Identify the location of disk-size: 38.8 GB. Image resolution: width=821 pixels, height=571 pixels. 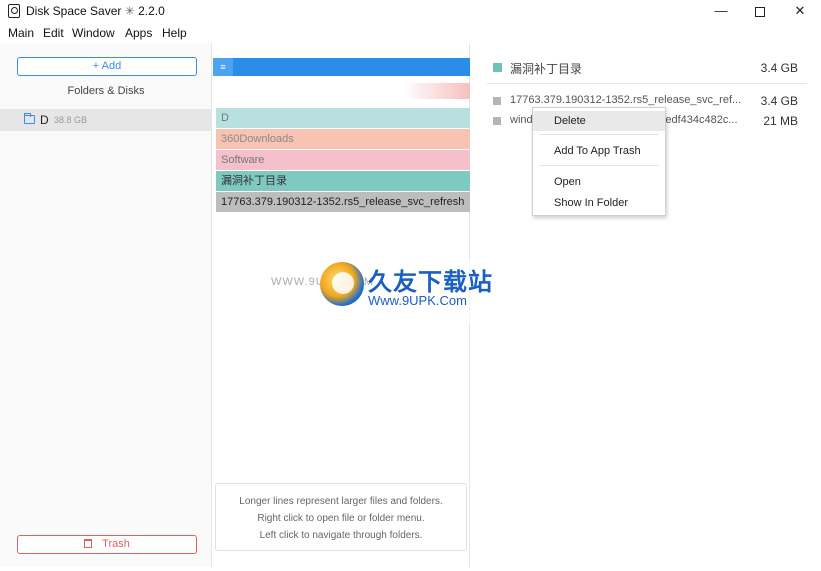
(71, 120).